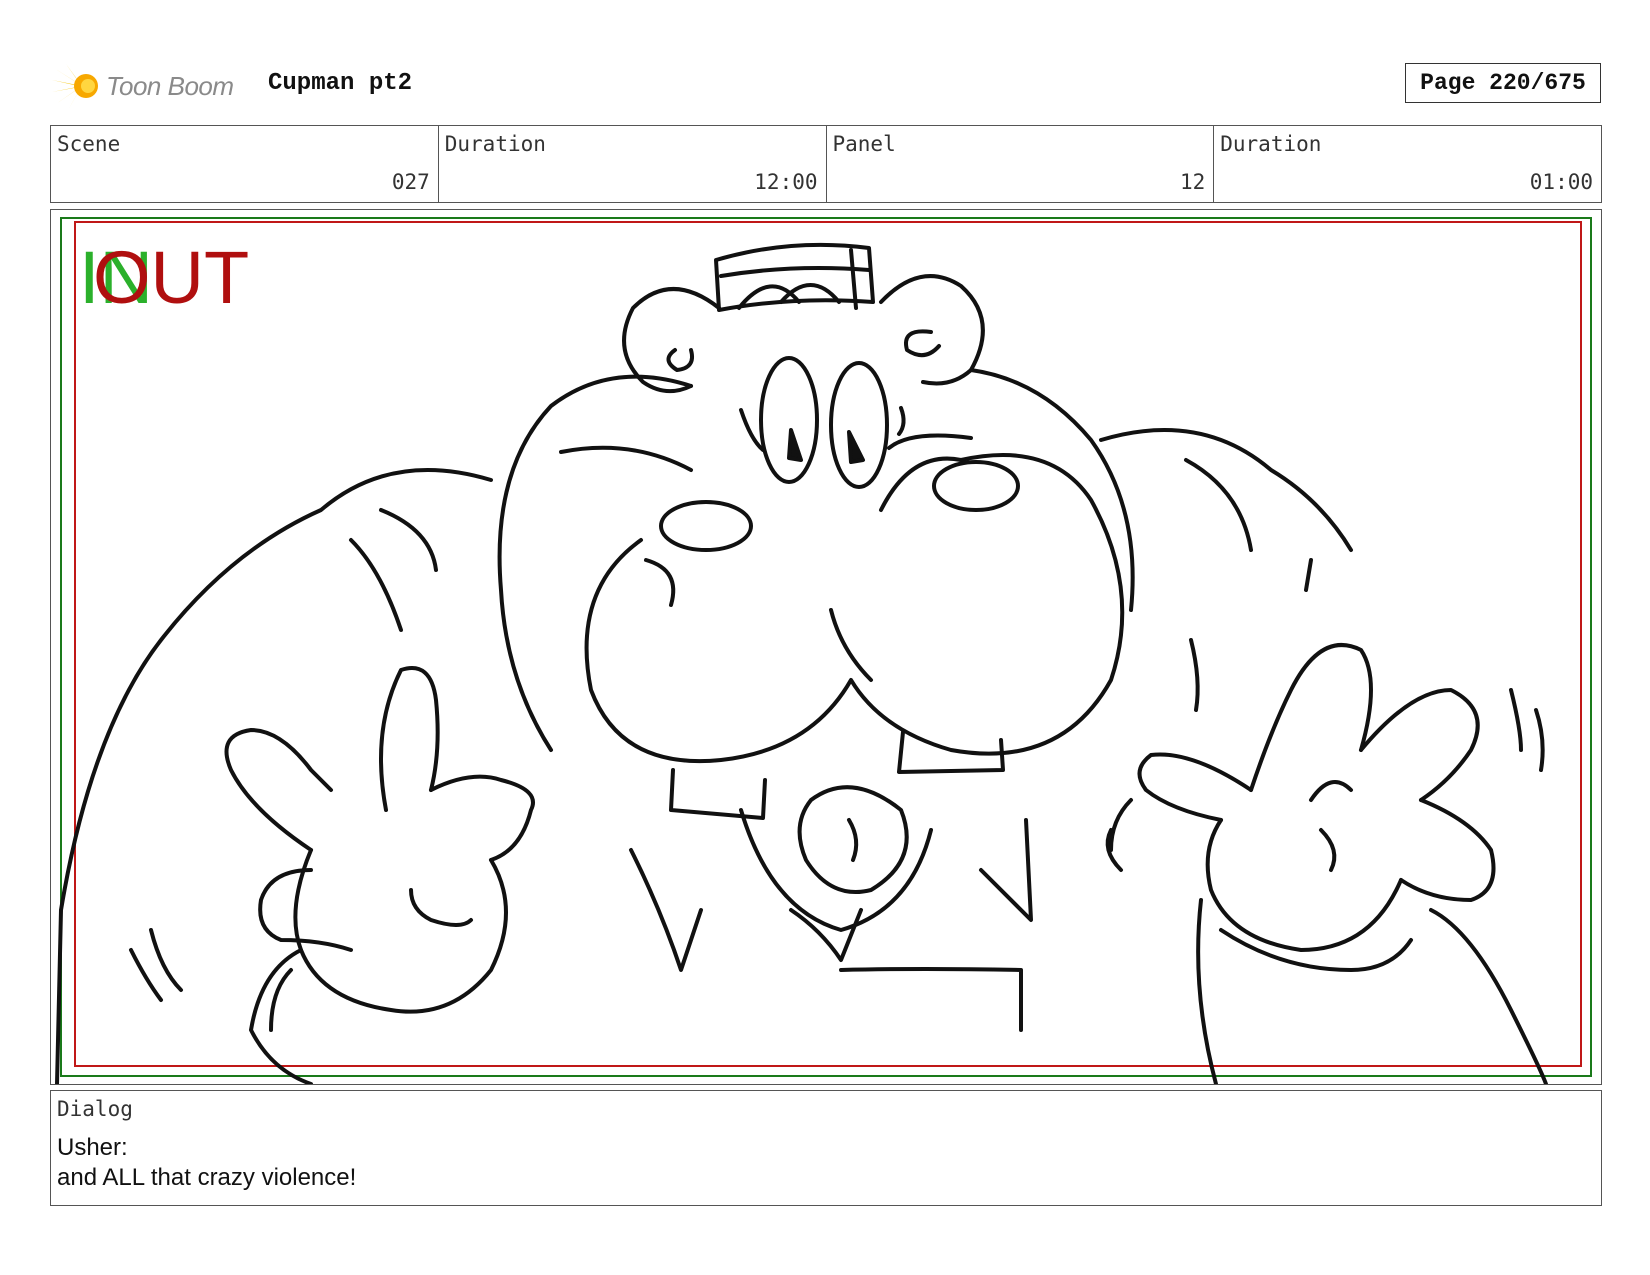  What do you see at coordinates (207, 1177) in the screenshot?
I see `dialog-line: and ALL that crazy violence!` at bounding box center [207, 1177].